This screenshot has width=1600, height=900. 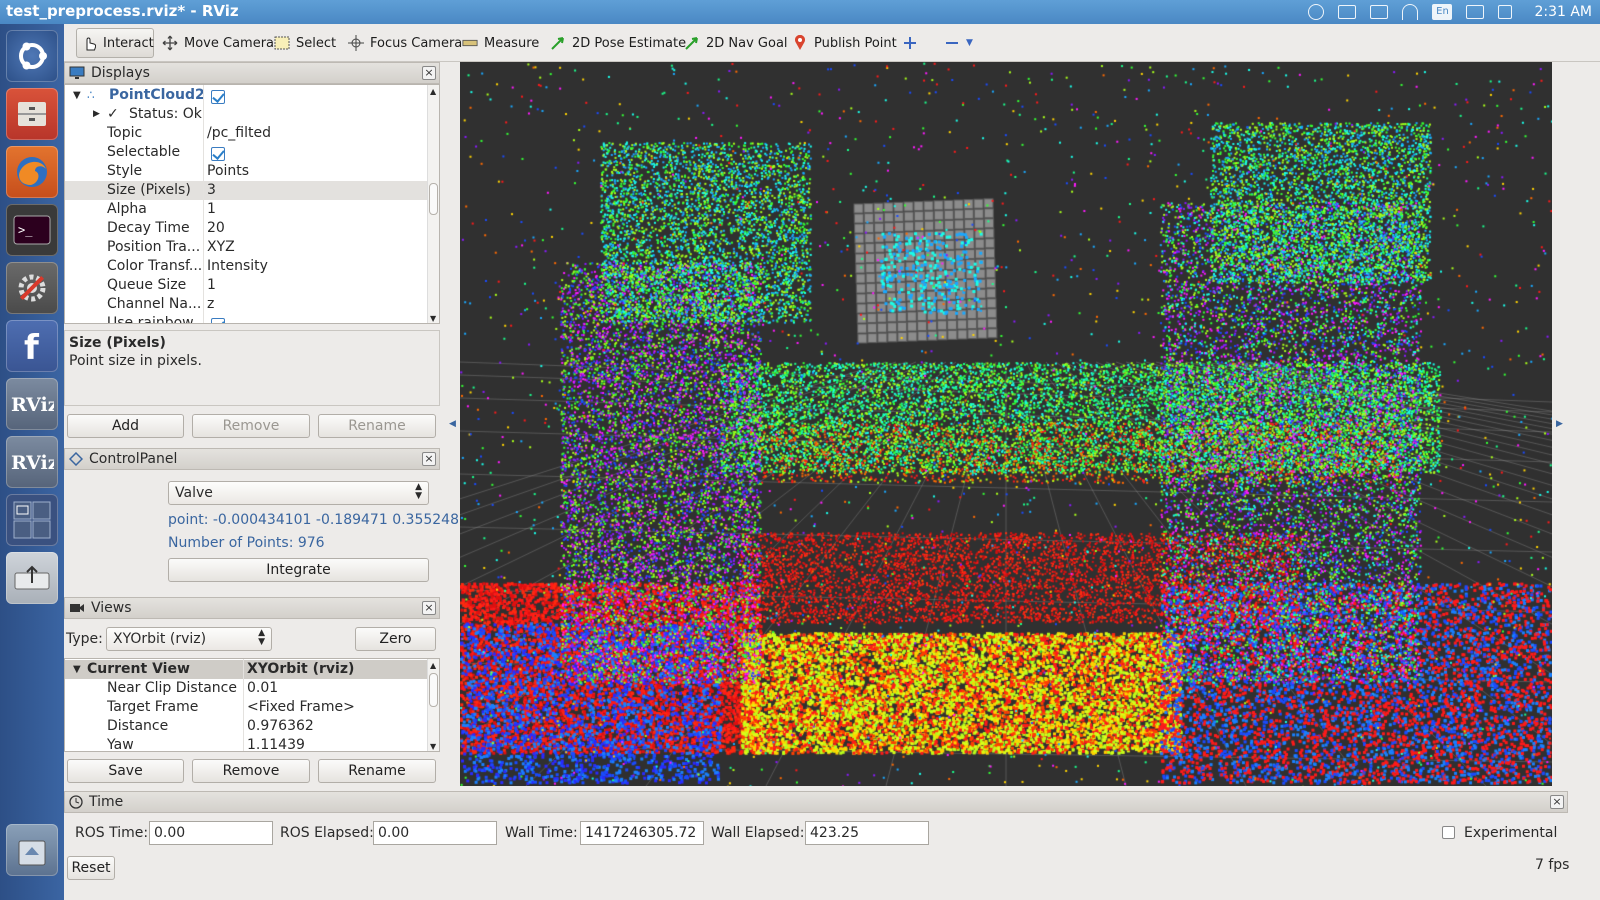 What do you see at coordinates (377, 426) in the screenshot?
I see `rename-display-button: Rename` at bounding box center [377, 426].